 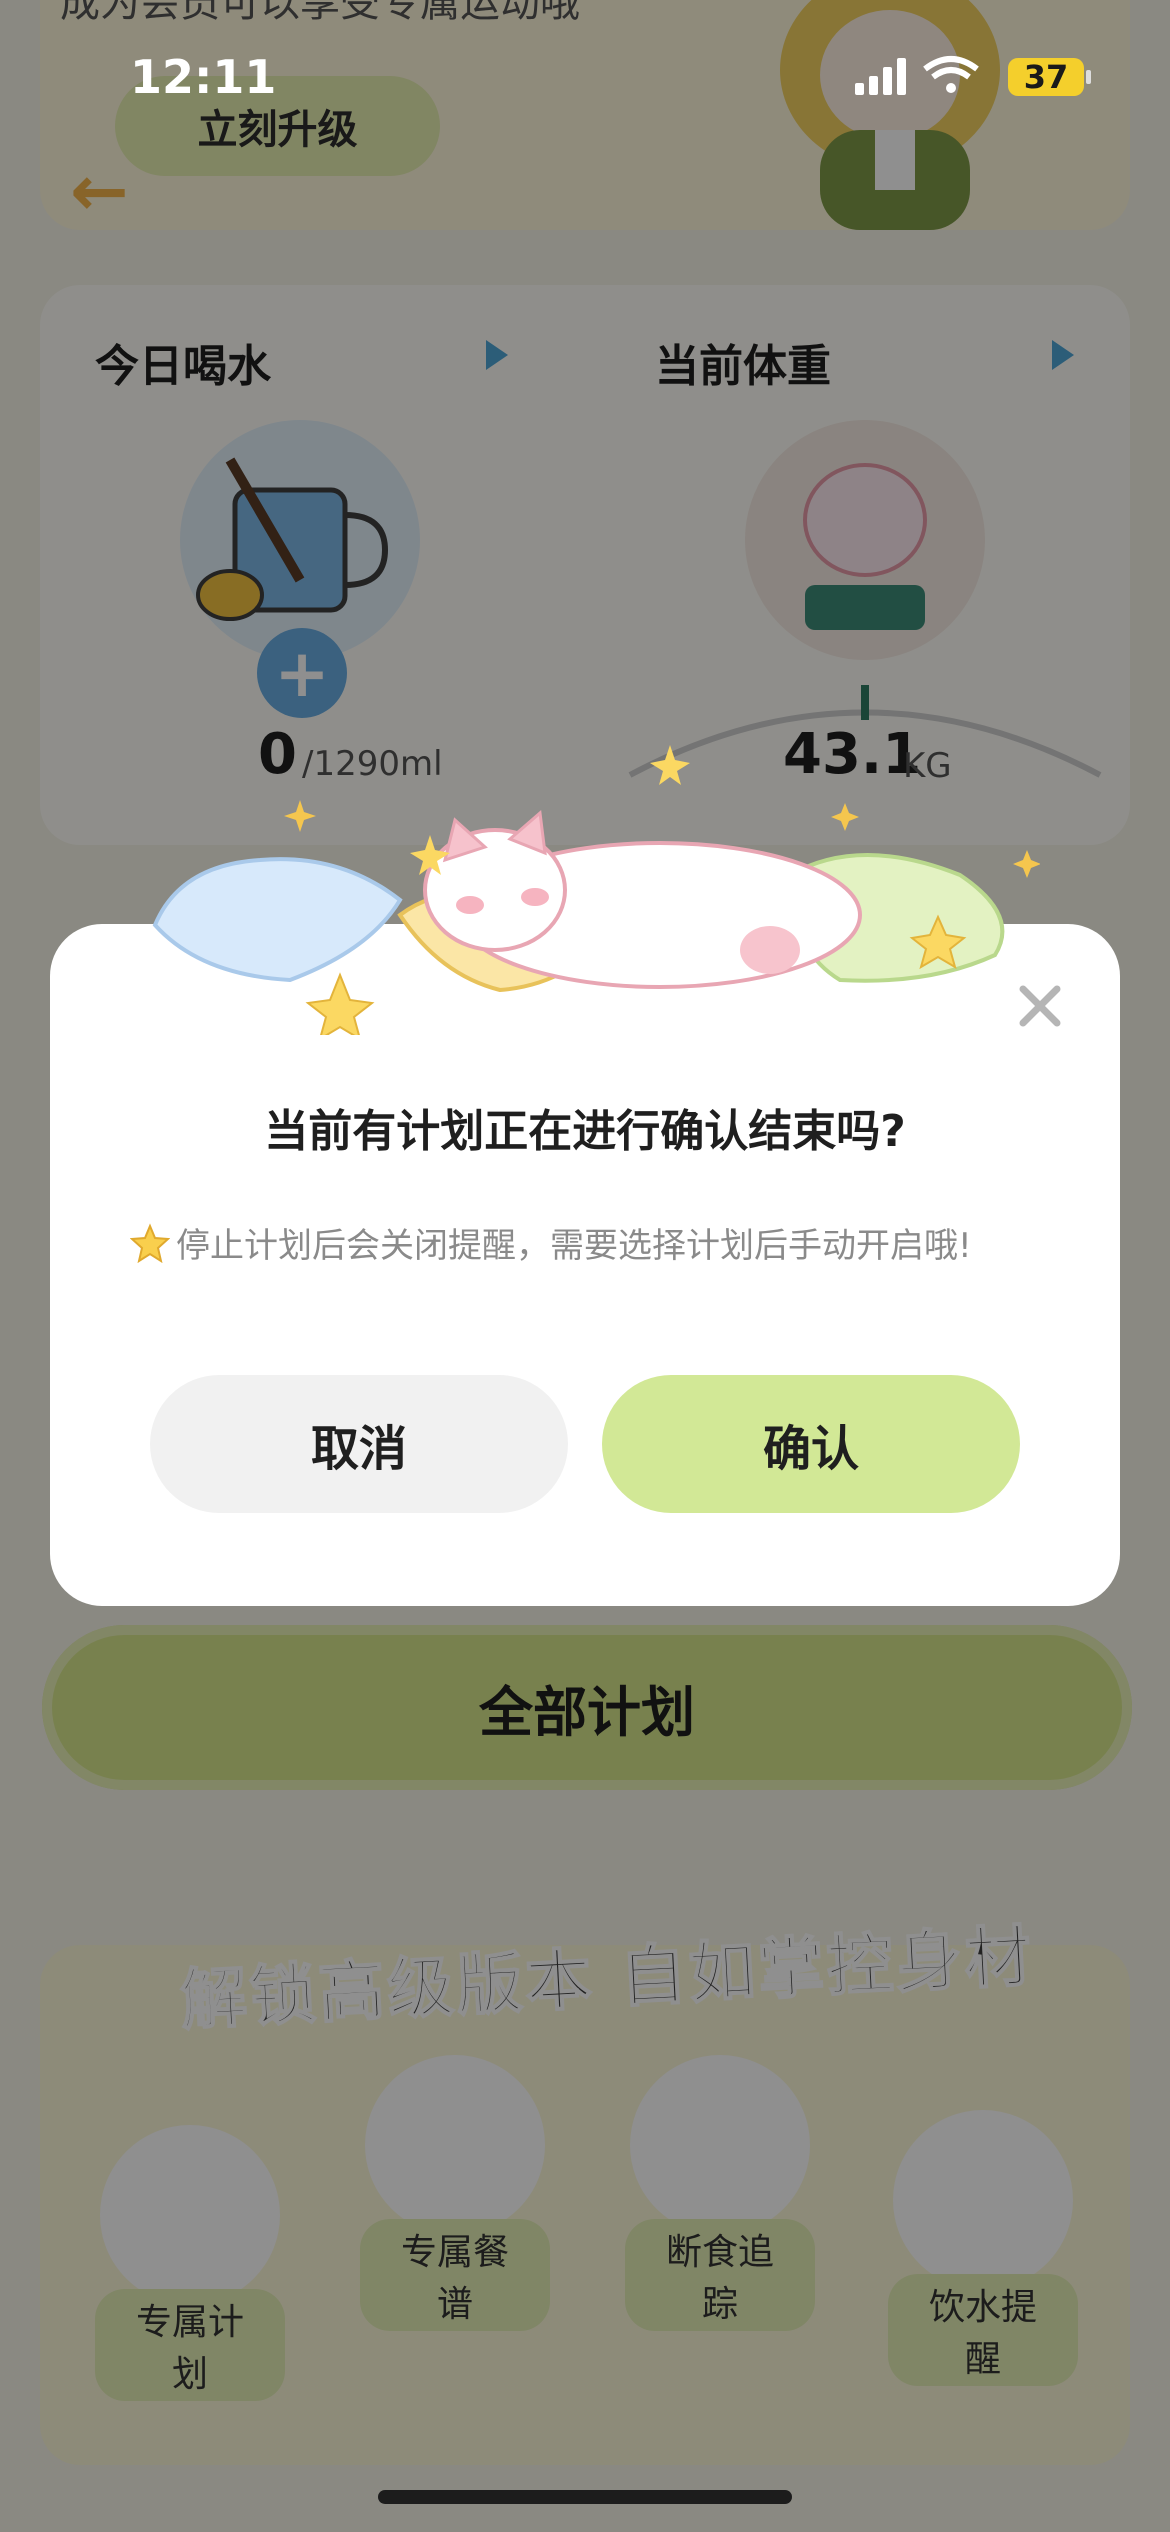 What do you see at coordinates (596, 890) in the screenshot?
I see `sleeping-cat-illustration` at bounding box center [596, 890].